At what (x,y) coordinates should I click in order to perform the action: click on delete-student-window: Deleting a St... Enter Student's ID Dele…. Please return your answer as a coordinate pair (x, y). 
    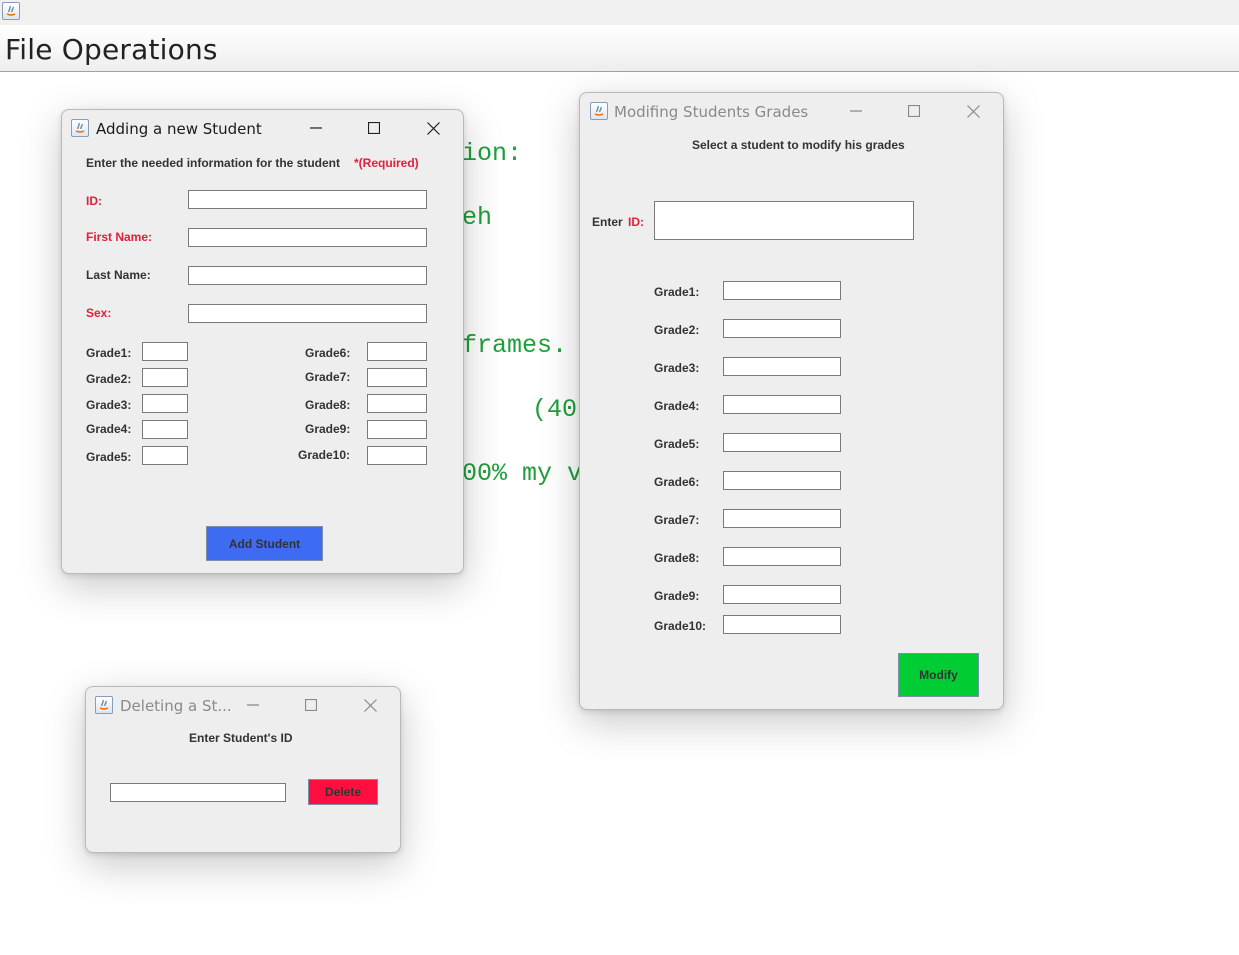
    Looking at the image, I should click on (243, 769).